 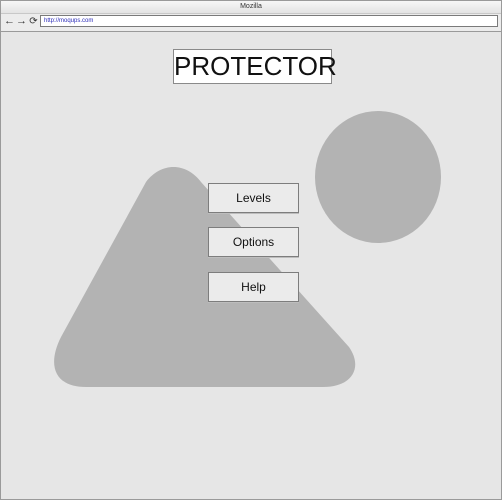 What do you see at coordinates (9, 21) in the screenshot?
I see `arrow-left-icon: ←` at bounding box center [9, 21].